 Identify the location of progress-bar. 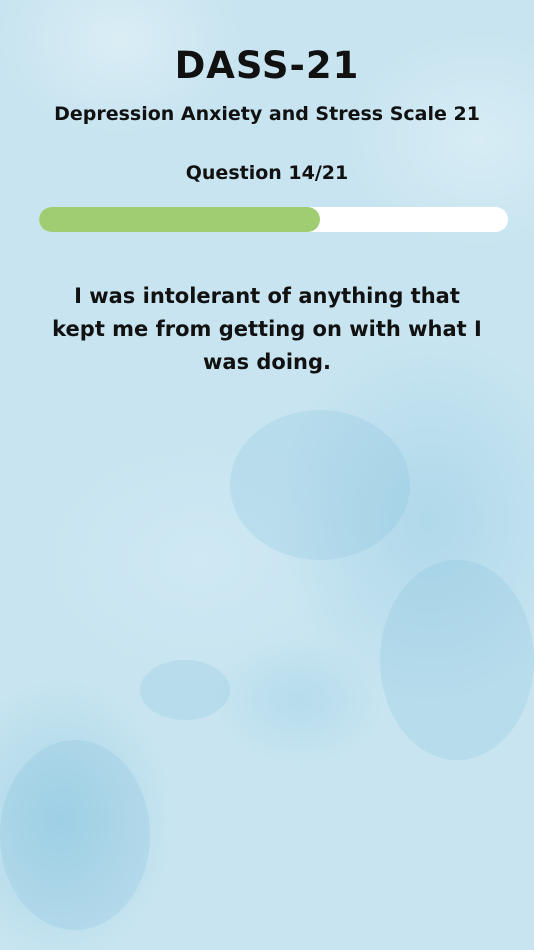
(273, 219).